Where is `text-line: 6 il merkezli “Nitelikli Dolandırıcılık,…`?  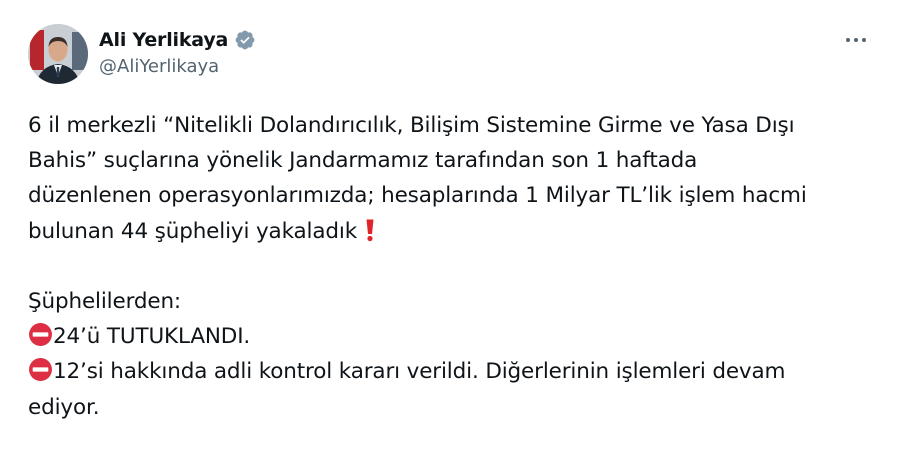
text-line: 6 il merkezli “Nitelikli Dolandırıcılık,… is located at coordinates (411, 125).